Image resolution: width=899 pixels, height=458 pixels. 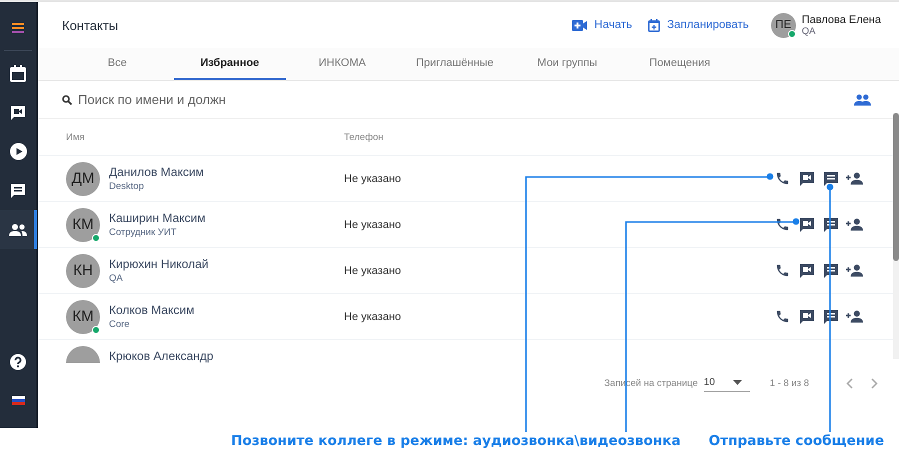 I want to click on page-range: 1 - 8 из 8, so click(x=789, y=383).